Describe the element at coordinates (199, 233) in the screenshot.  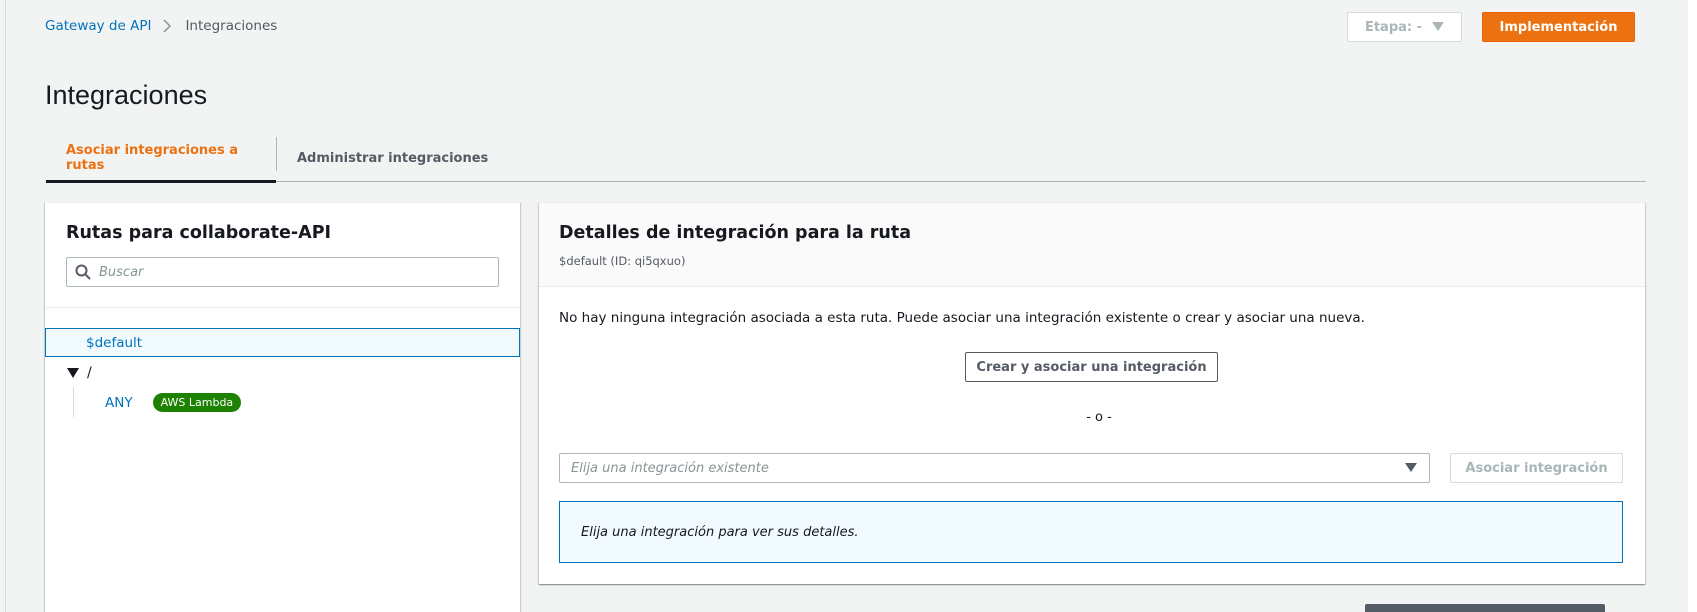
I see `routes-panel-title: Rutas para collaborate-API` at that location.